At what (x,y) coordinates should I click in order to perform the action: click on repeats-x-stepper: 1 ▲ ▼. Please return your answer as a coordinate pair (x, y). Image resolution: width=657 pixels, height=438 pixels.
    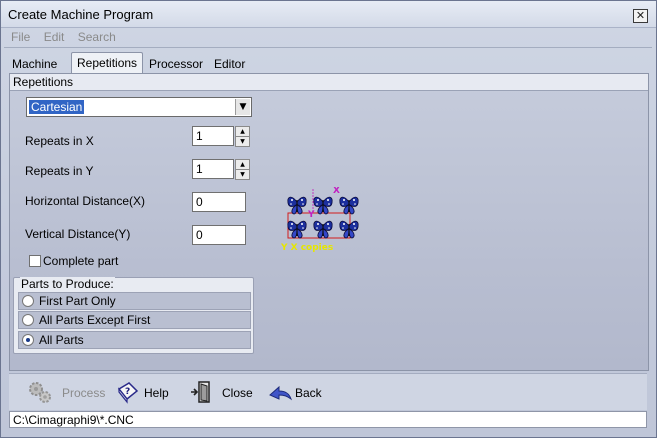
    Looking at the image, I should click on (221, 136).